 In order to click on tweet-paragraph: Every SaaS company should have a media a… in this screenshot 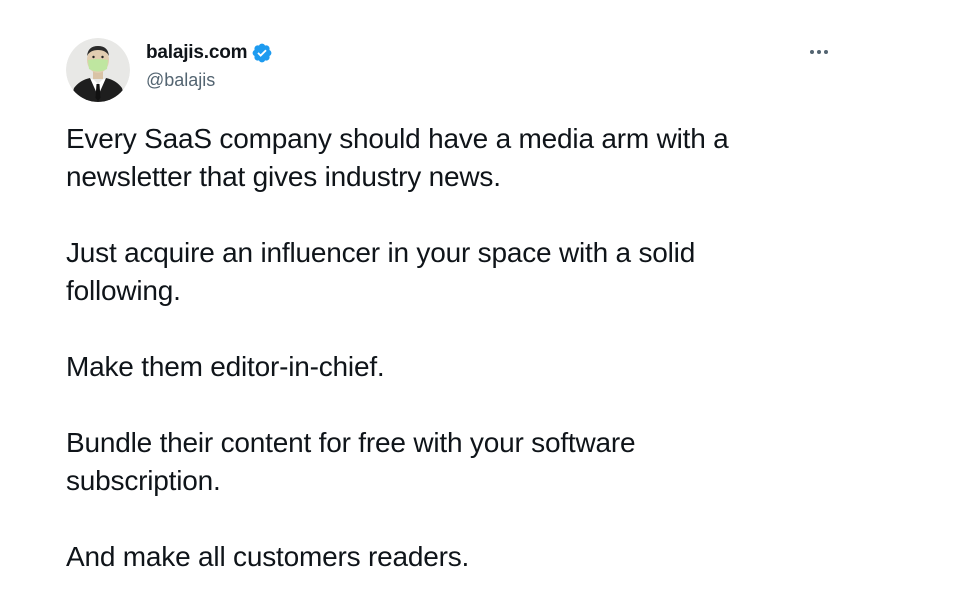, I will do `click(397, 157)`.